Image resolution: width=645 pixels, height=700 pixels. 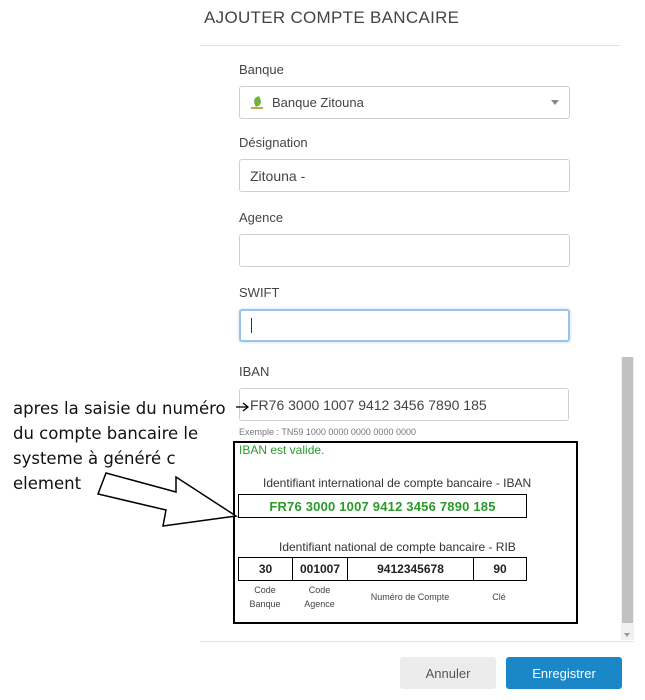 I want to click on title-divider, so click(x=410, y=45).